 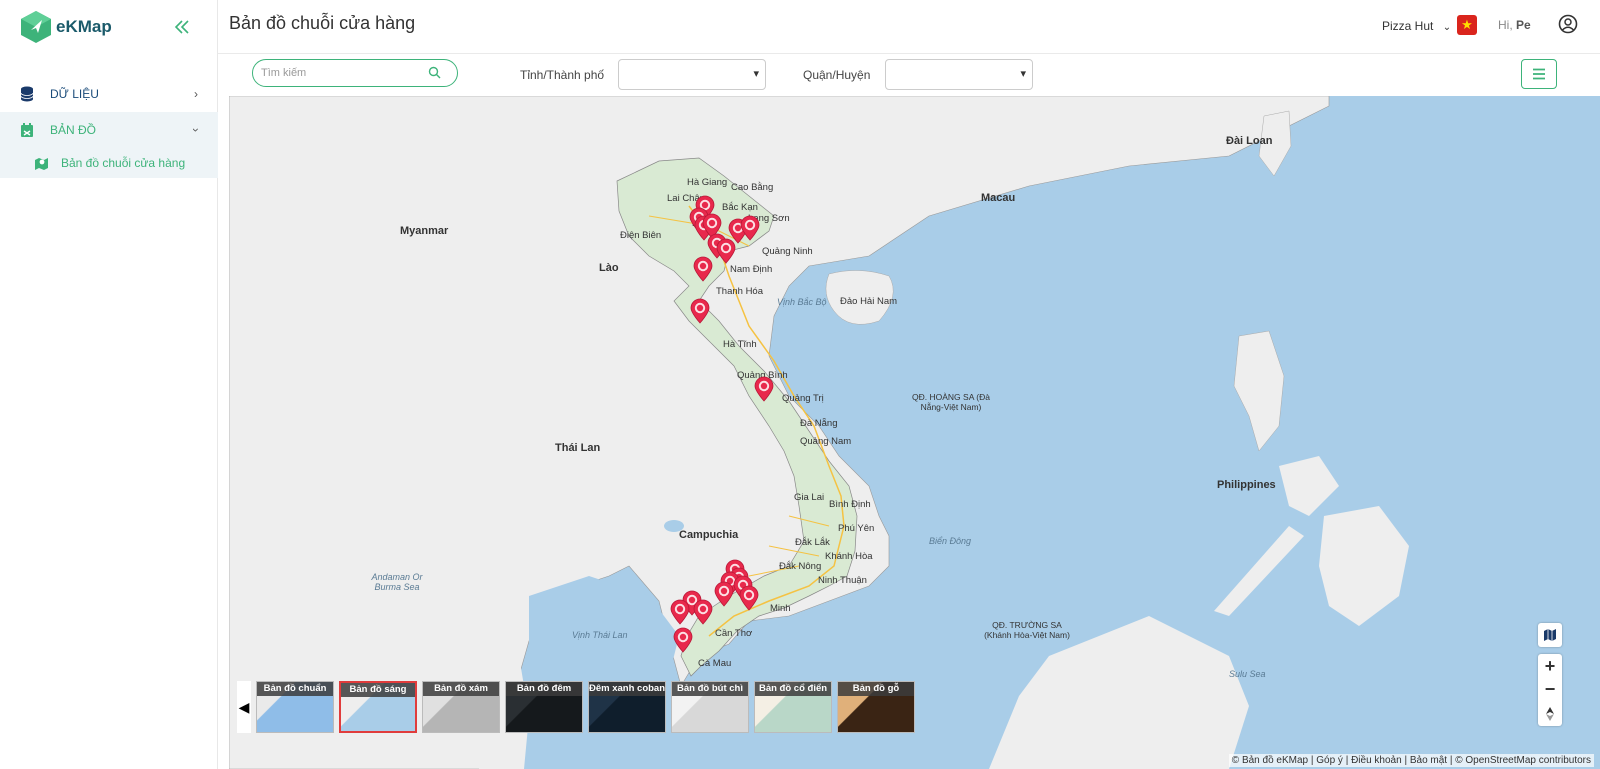 What do you see at coordinates (109, 130) in the screenshot?
I see `sidebar-item-map: BẢN ĐỒ ›` at bounding box center [109, 130].